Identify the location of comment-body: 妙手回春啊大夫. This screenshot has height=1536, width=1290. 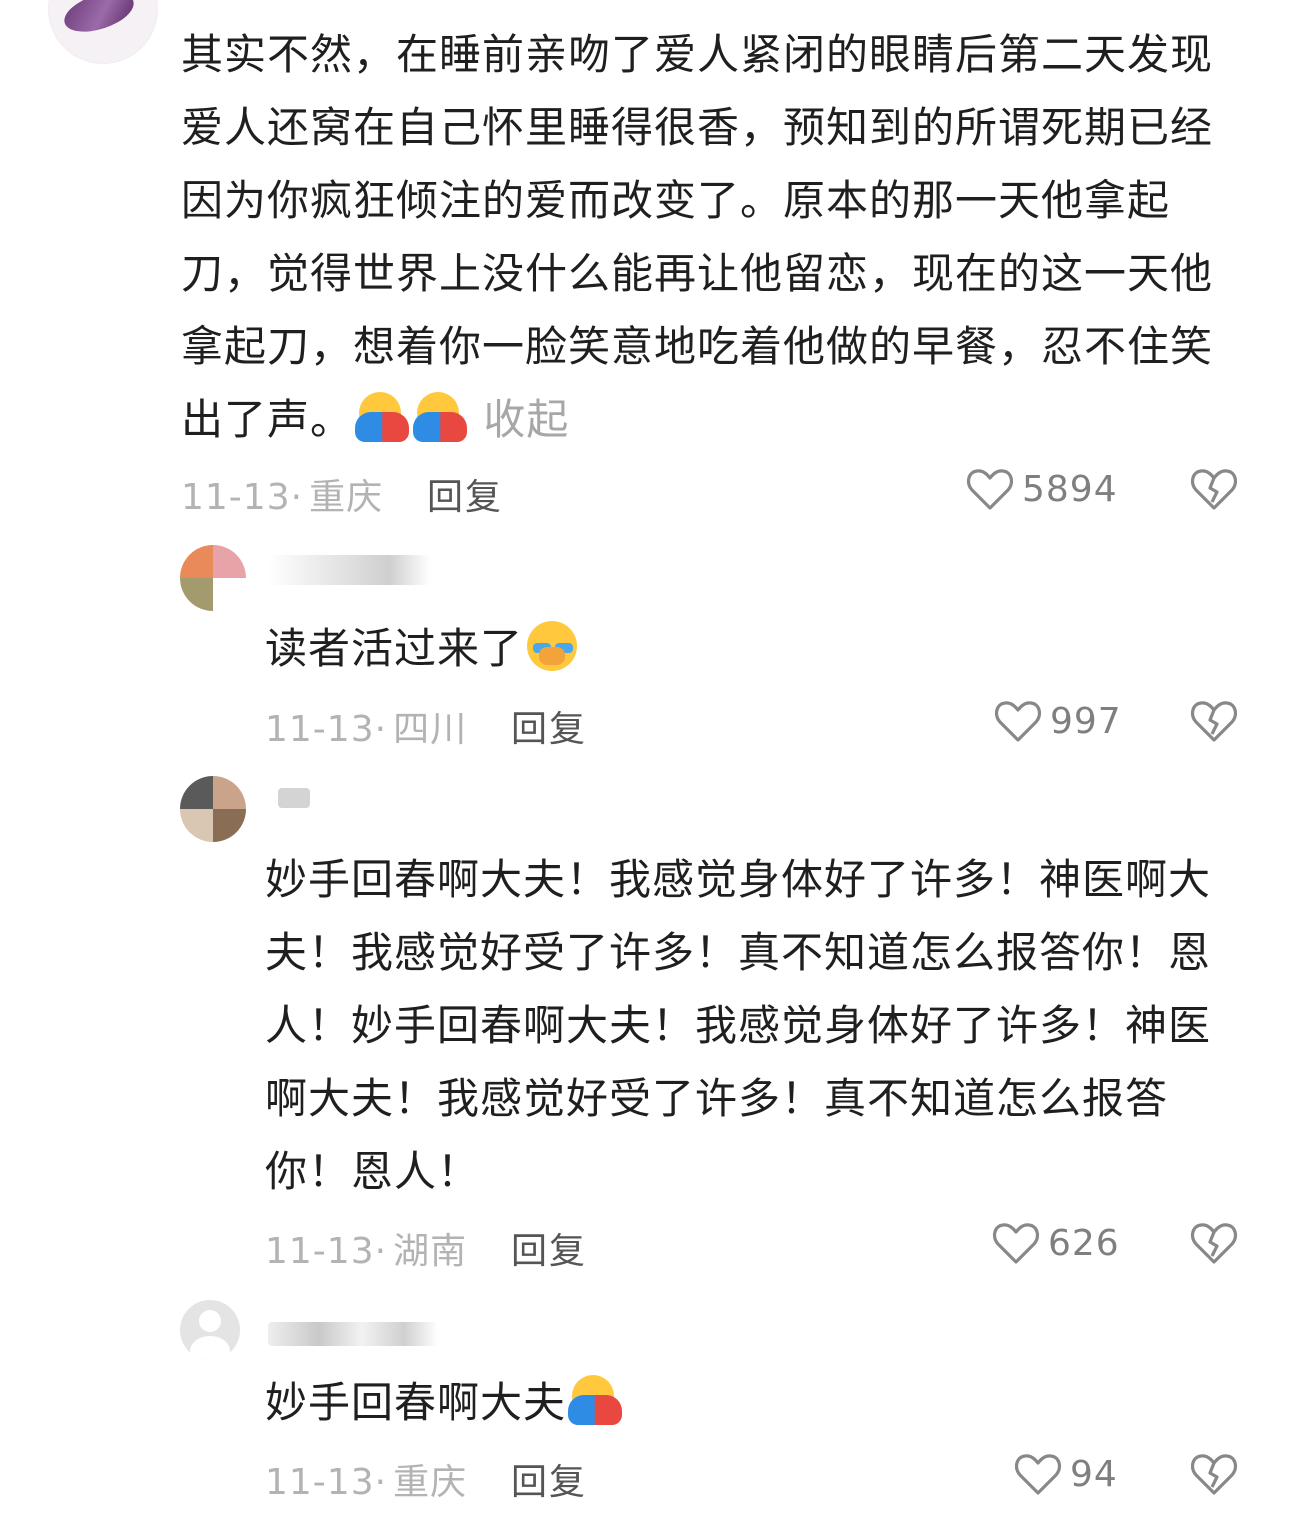
(416, 1402).